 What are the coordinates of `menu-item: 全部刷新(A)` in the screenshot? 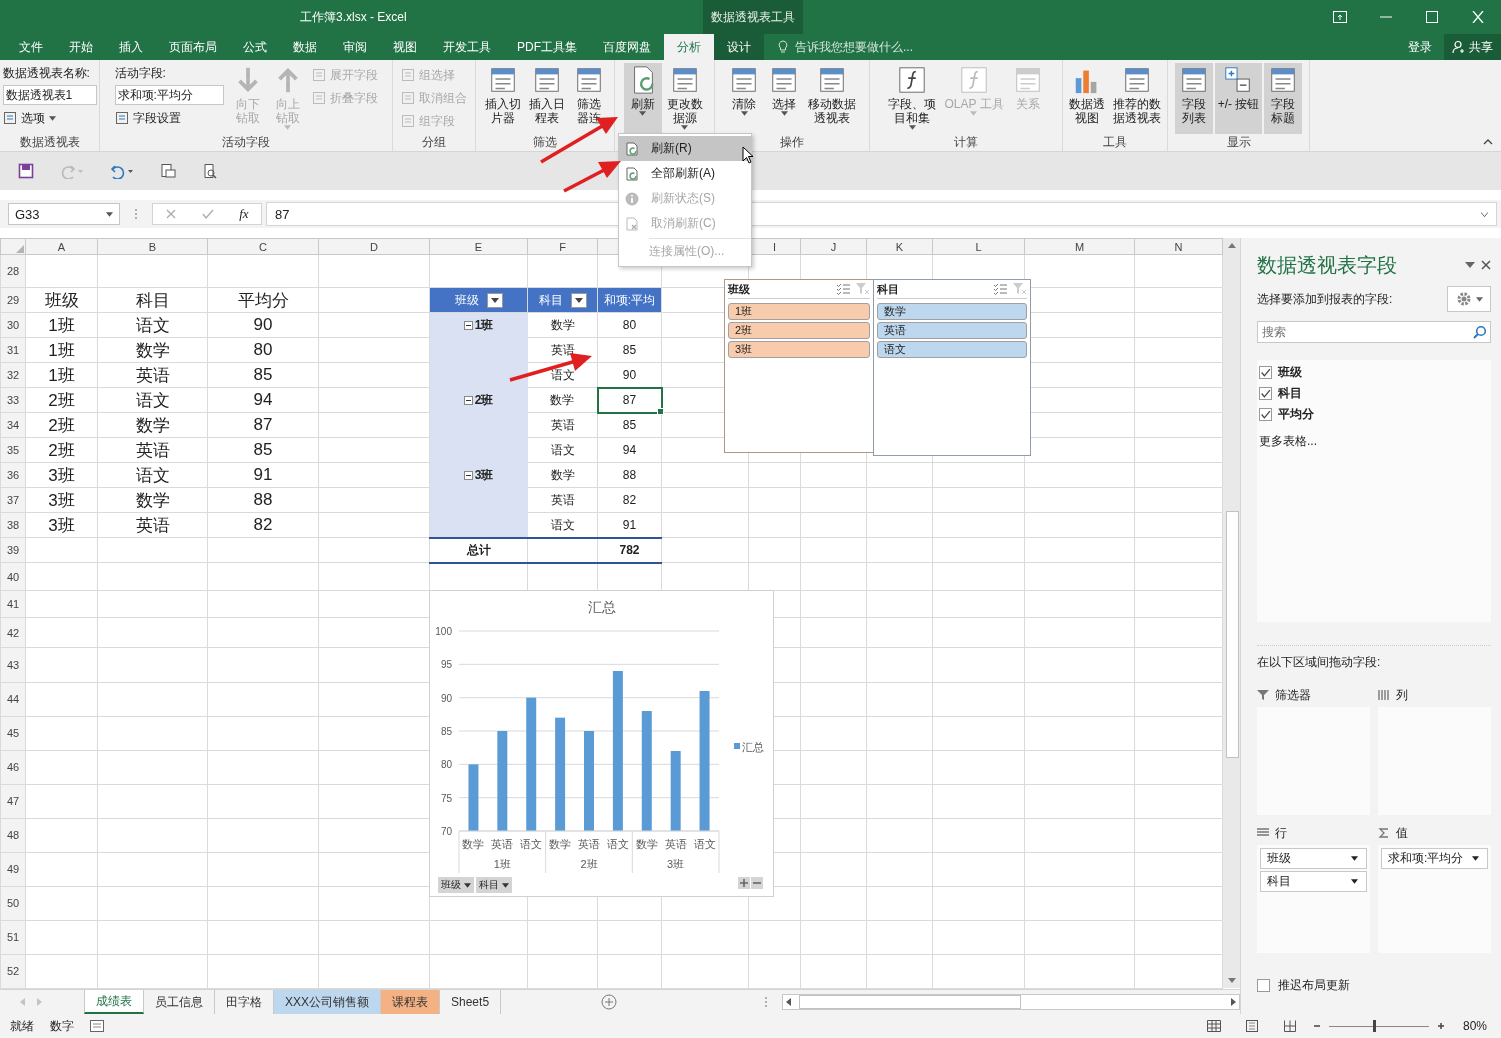 It's located at (685, 173).